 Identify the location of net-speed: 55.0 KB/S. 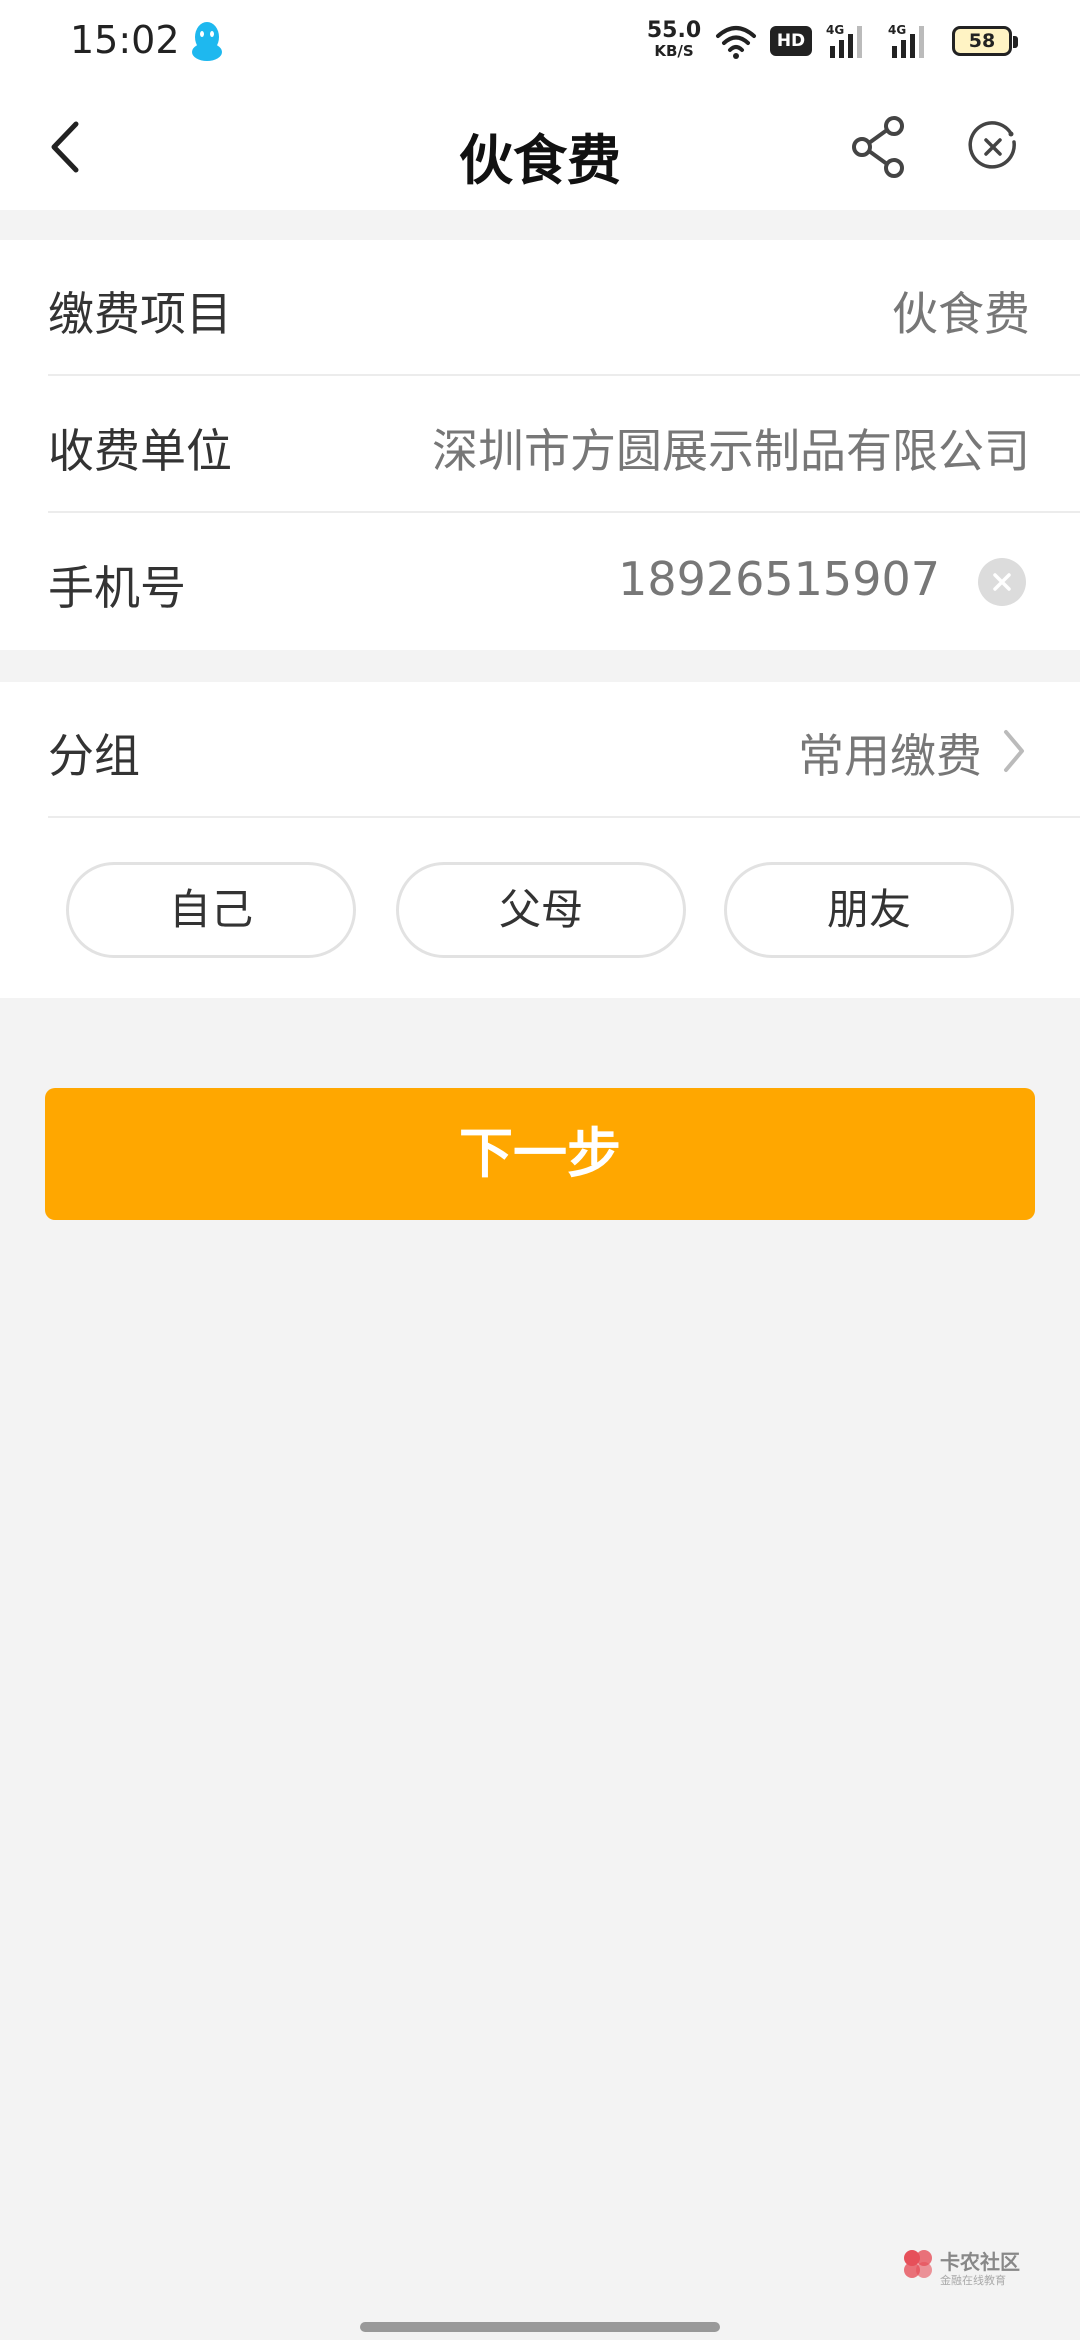
(674, 39).